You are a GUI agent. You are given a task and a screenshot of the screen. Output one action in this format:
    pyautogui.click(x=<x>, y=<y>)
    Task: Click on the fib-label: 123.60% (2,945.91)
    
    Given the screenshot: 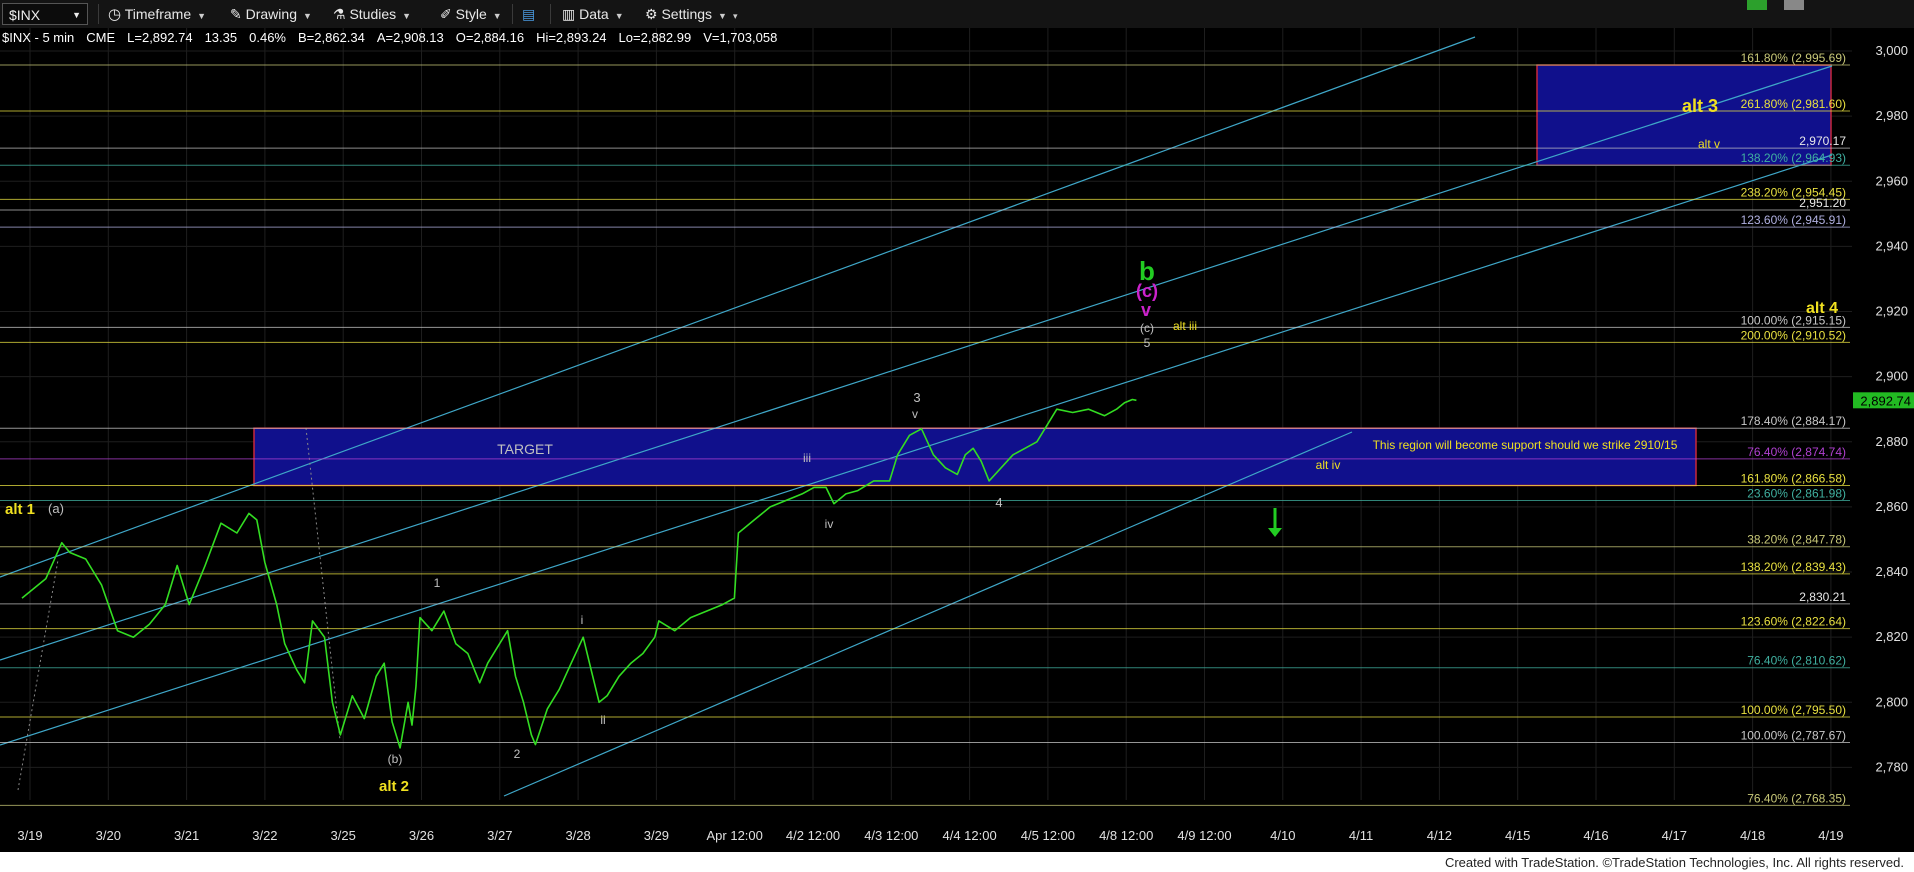 What is the action you would take?
    pyautogui.click(x=1793, y=220)
    